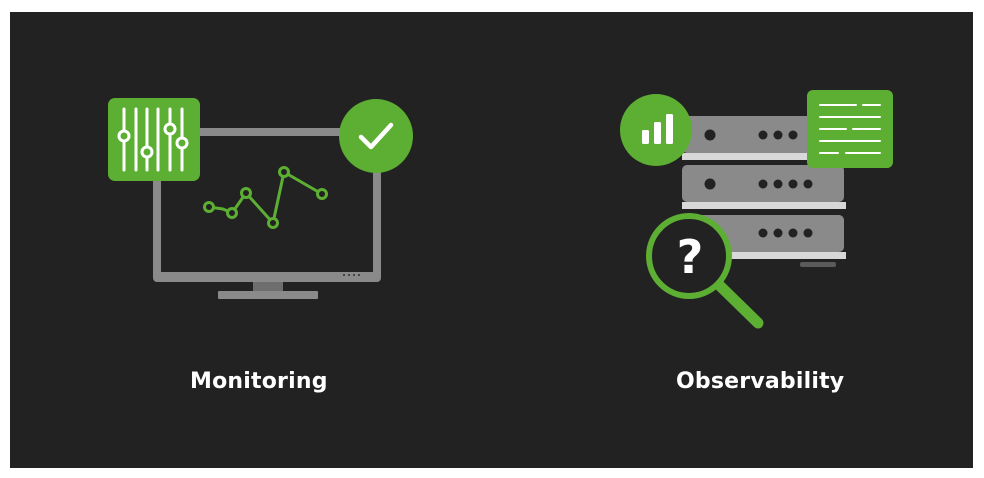 This screenshot has width=984, height=478. I want to click on monitoring-caption: Monitoring, so click(259, 381).